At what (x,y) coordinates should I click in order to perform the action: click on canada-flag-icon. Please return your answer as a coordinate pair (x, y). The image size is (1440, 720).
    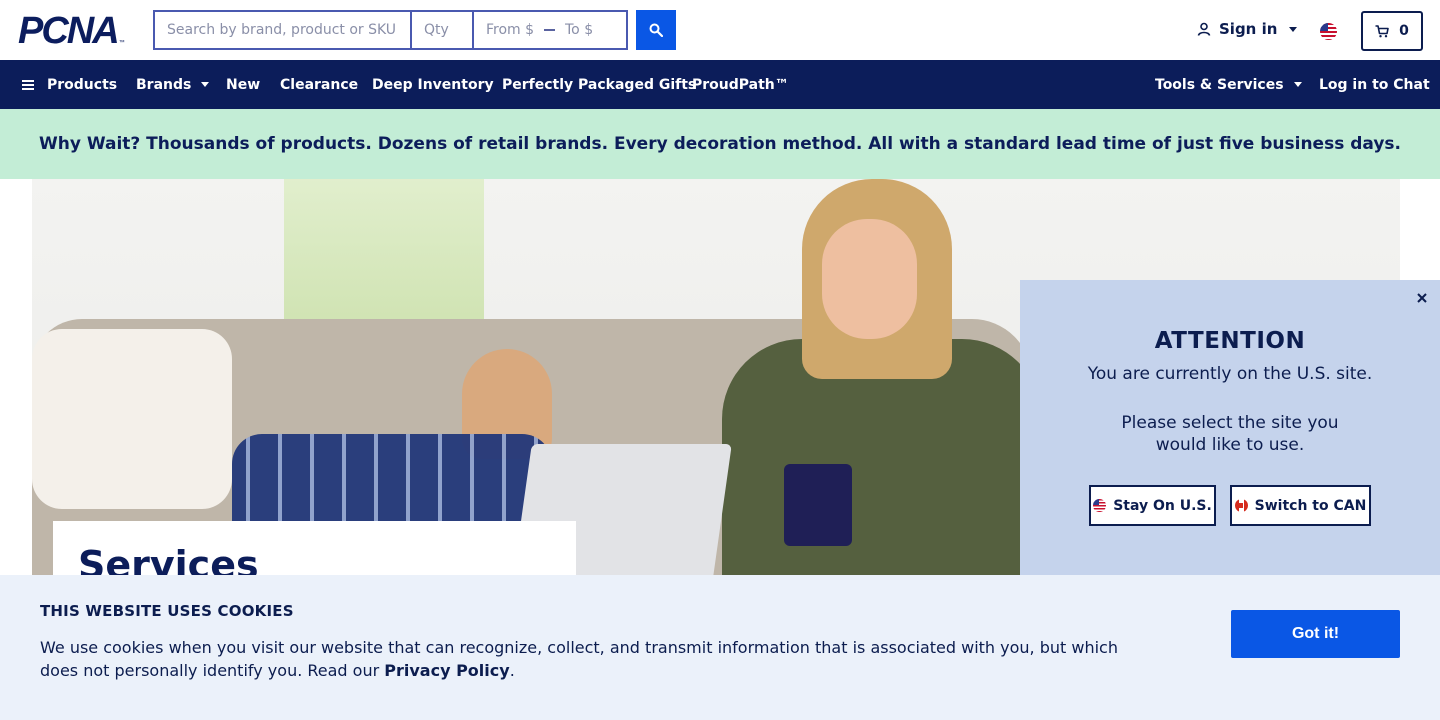
    Looking at the image, I should click on (1241, 505).